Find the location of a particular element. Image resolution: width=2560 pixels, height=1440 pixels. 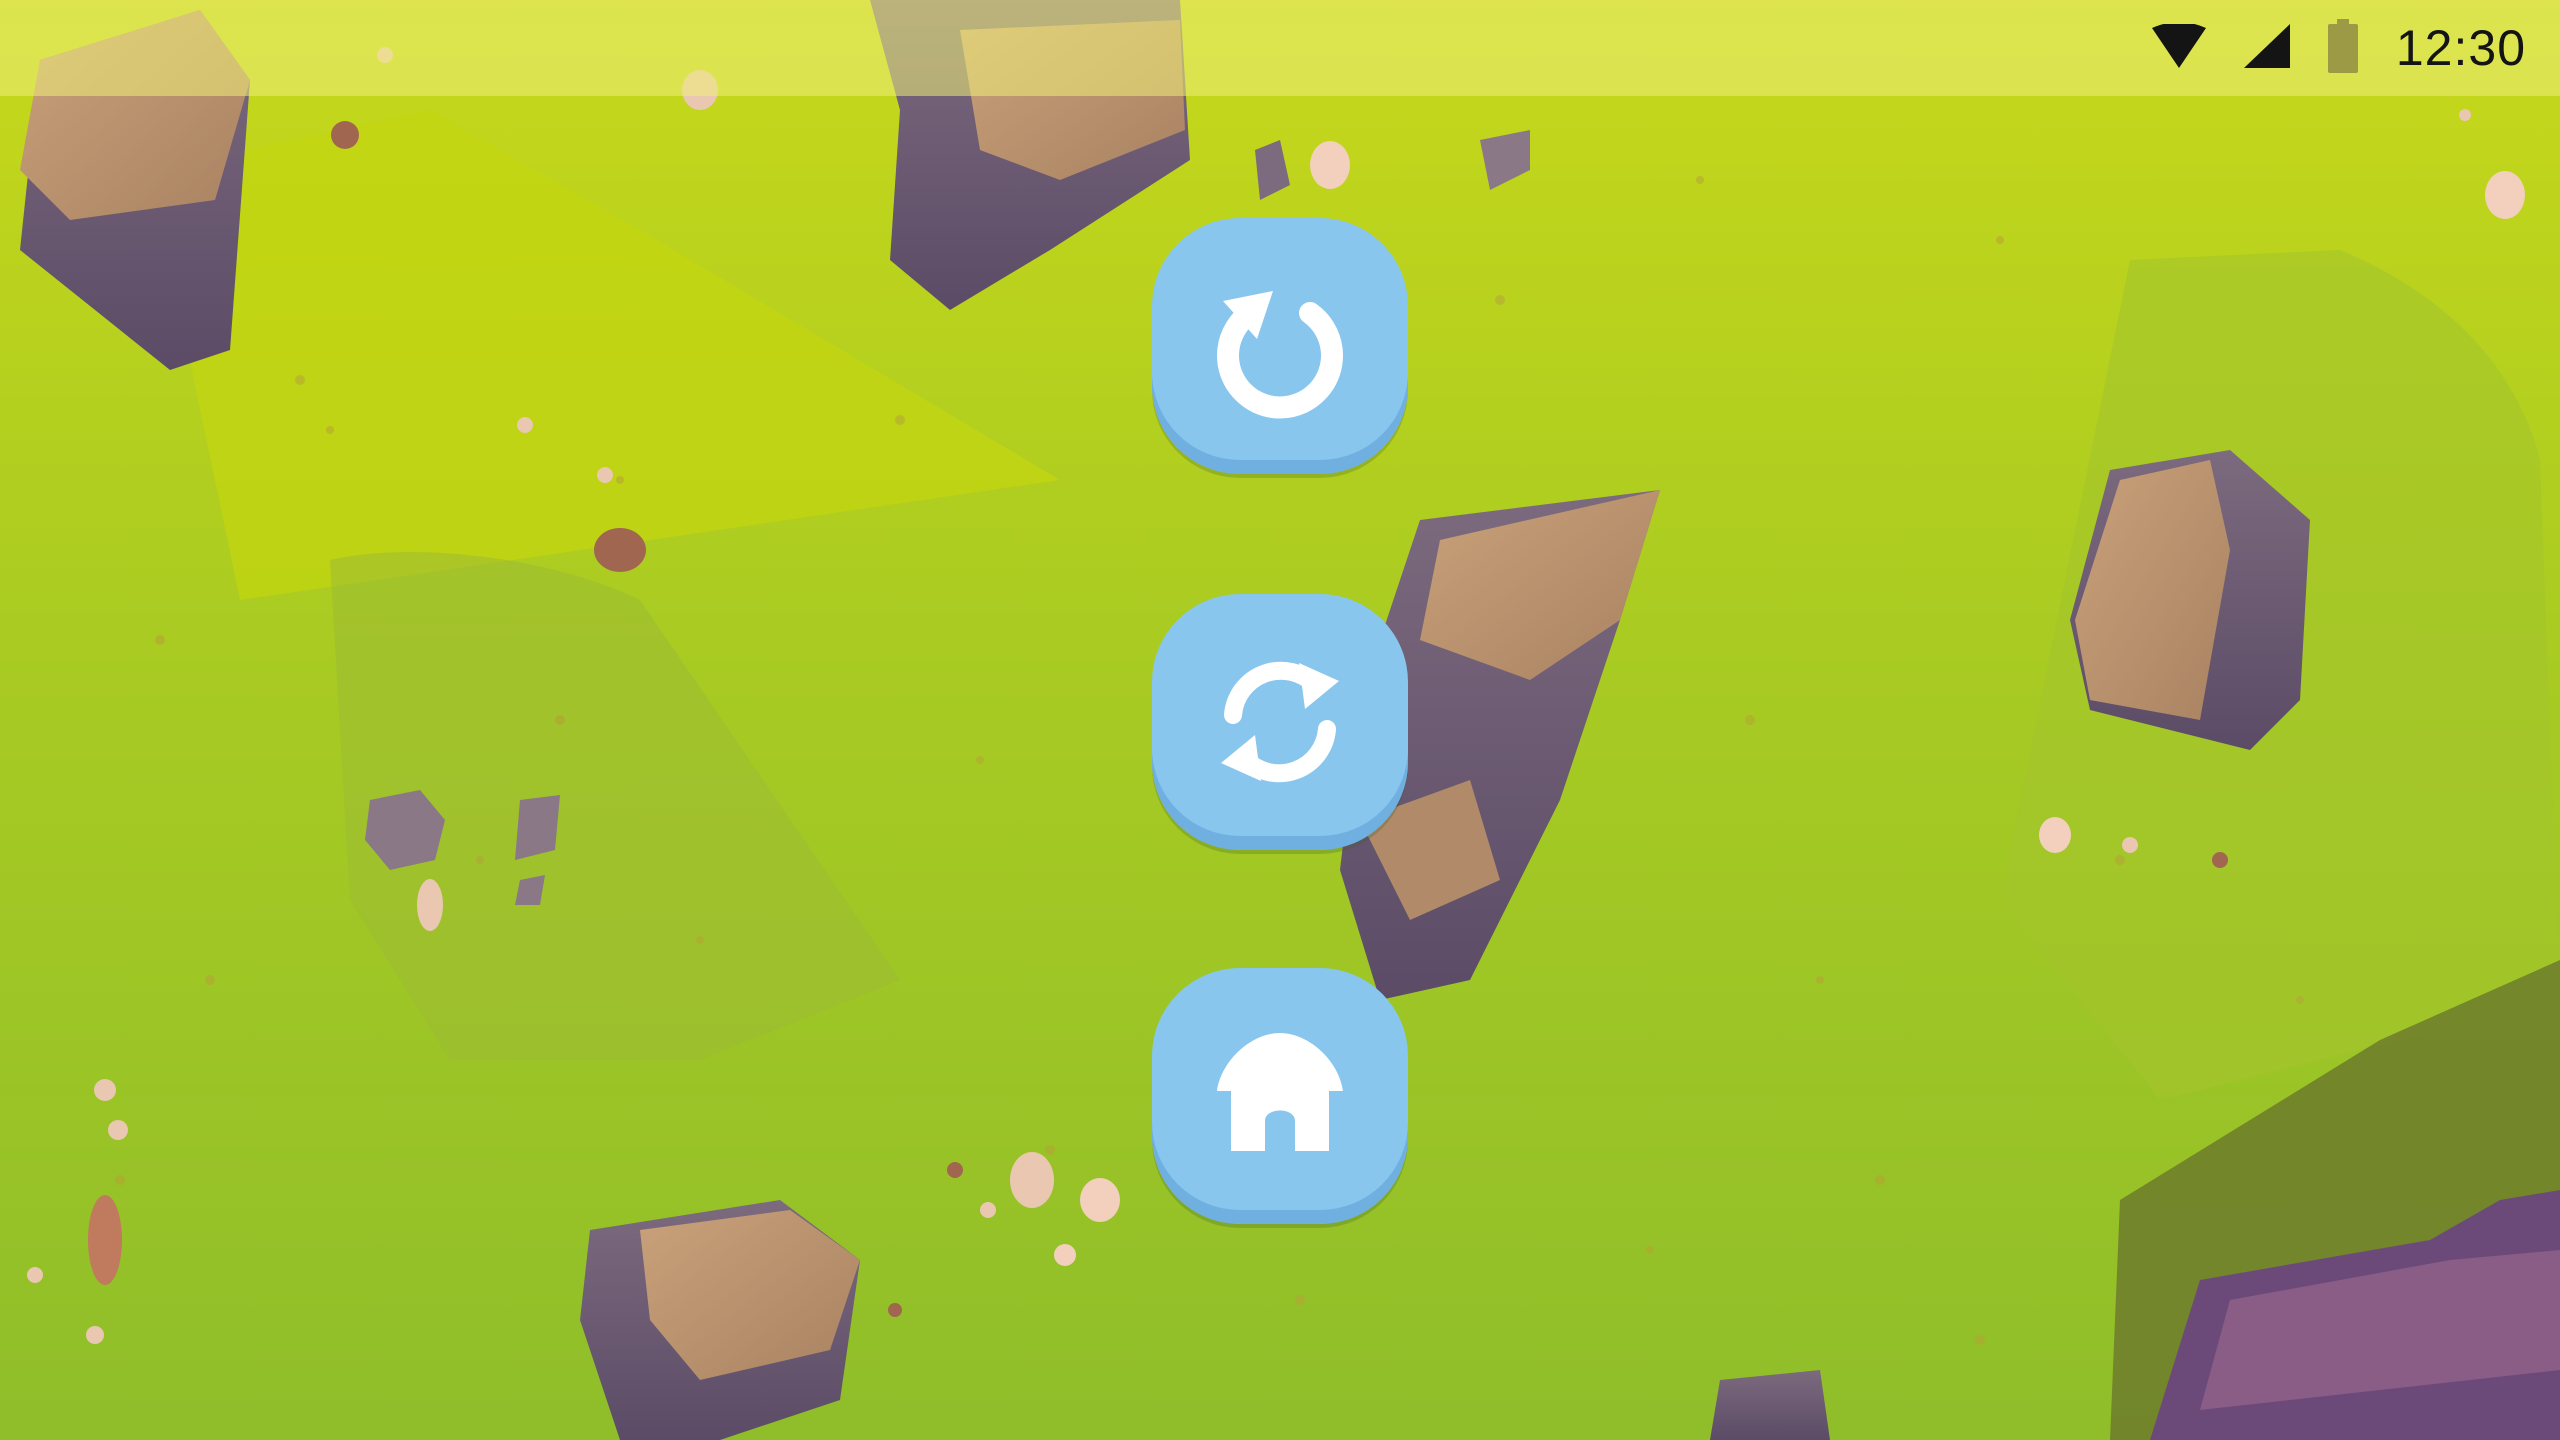

resume-button is located at coordinates (1280, 346).